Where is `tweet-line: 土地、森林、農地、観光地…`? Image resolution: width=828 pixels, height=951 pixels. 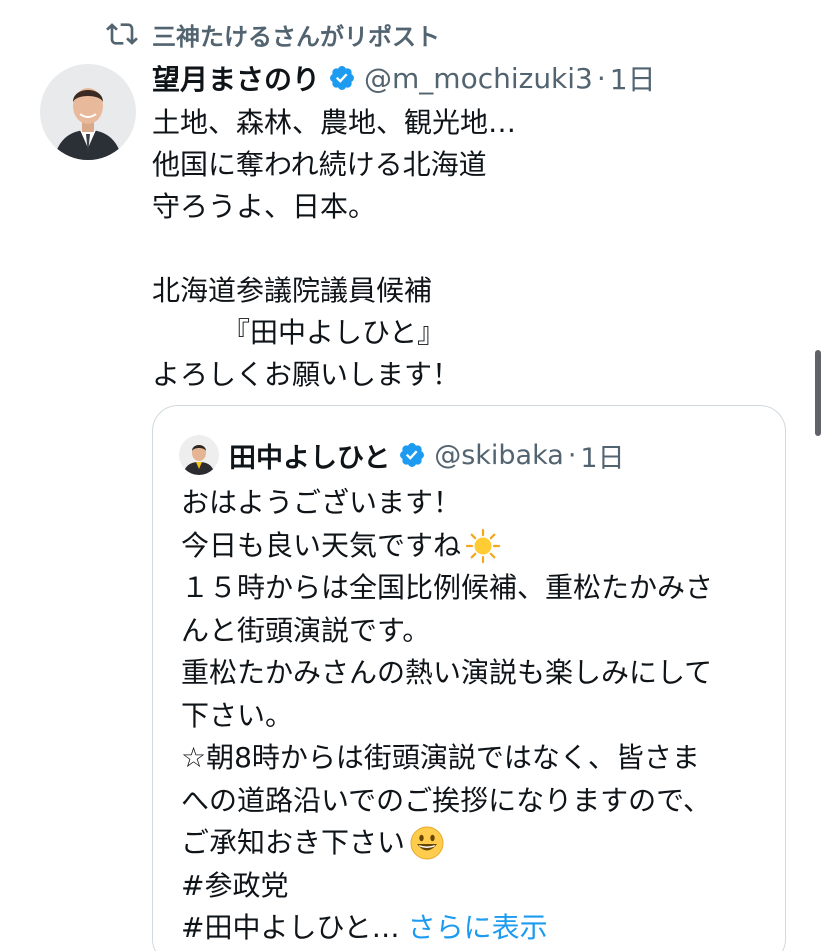 tweet-line: 土地、森林、農地、観光地… is located at coordinates (334, 122).